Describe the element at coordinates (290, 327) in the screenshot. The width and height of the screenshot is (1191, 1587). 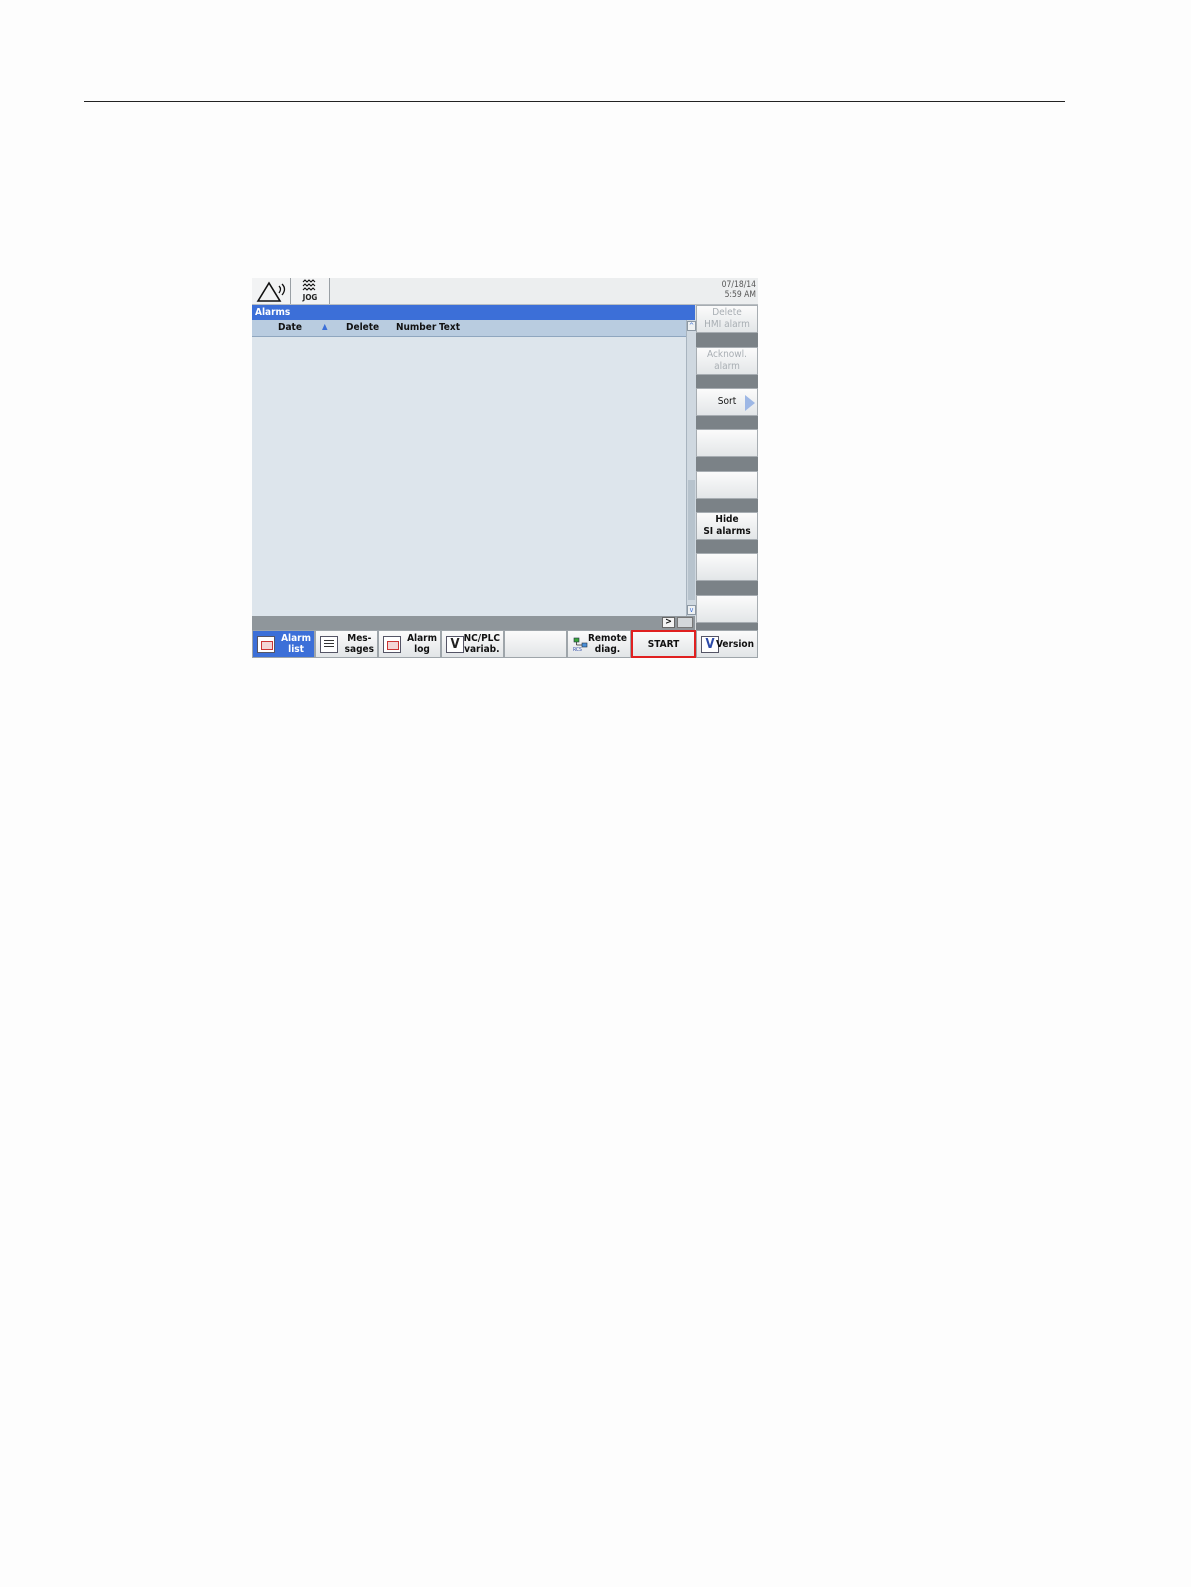
I see `column-date: Date` at that location.